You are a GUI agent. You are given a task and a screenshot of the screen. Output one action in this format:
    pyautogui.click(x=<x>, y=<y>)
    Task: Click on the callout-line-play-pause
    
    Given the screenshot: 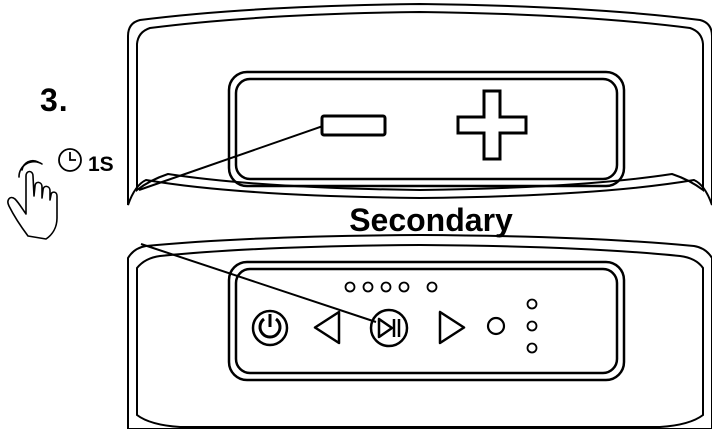 What is the action you would take?
    pyautogui.click(x=258, y=283)
    